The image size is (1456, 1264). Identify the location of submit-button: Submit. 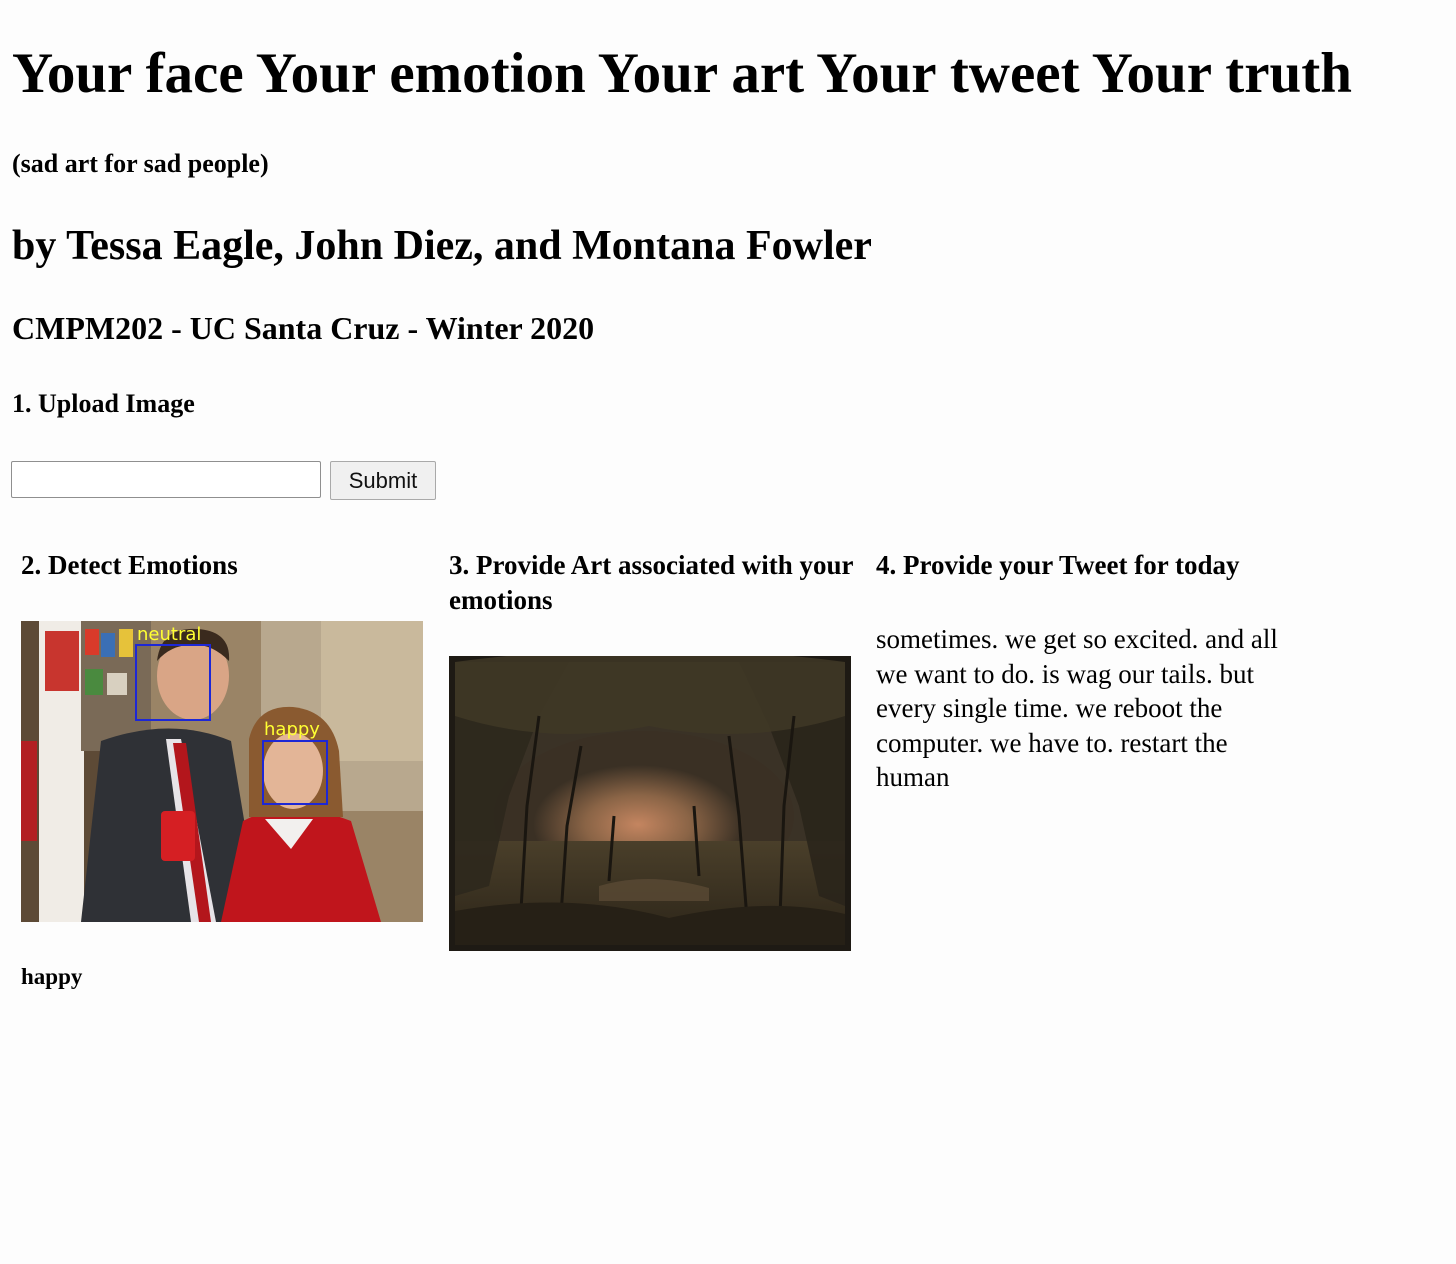
(383, 480).